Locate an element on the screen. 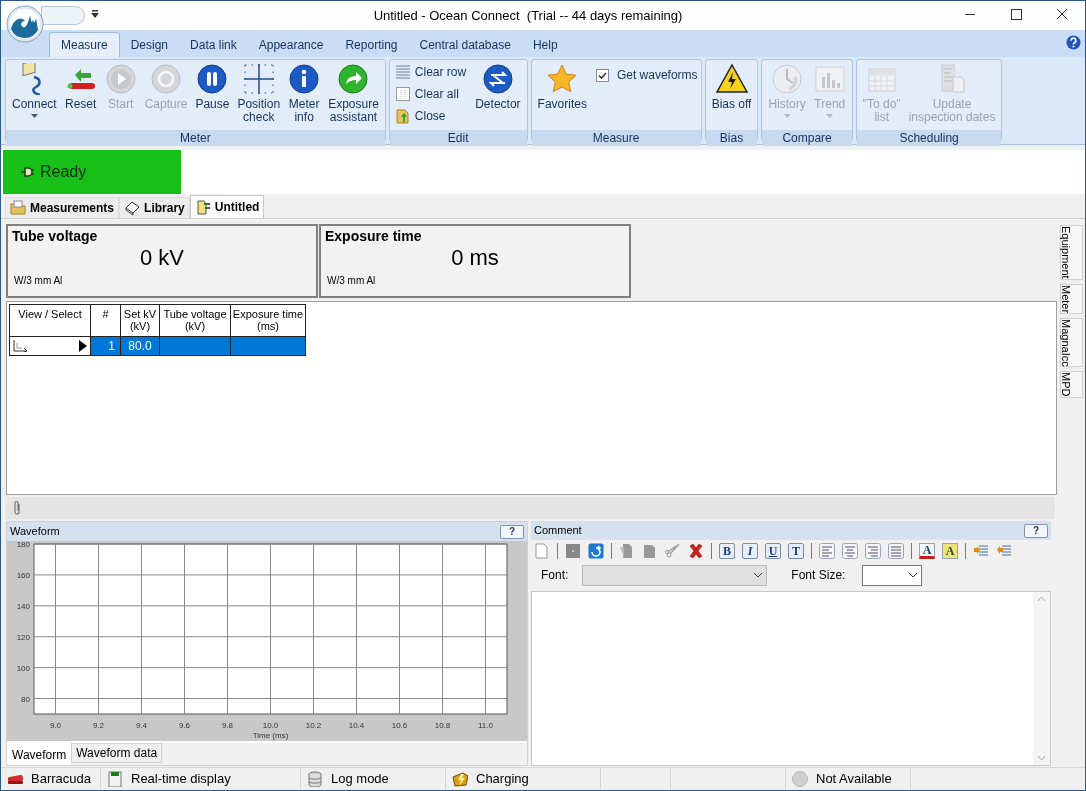 The image size is (1086, 791). ribbon-tab: Appearance is located at coordinates (291, 44).